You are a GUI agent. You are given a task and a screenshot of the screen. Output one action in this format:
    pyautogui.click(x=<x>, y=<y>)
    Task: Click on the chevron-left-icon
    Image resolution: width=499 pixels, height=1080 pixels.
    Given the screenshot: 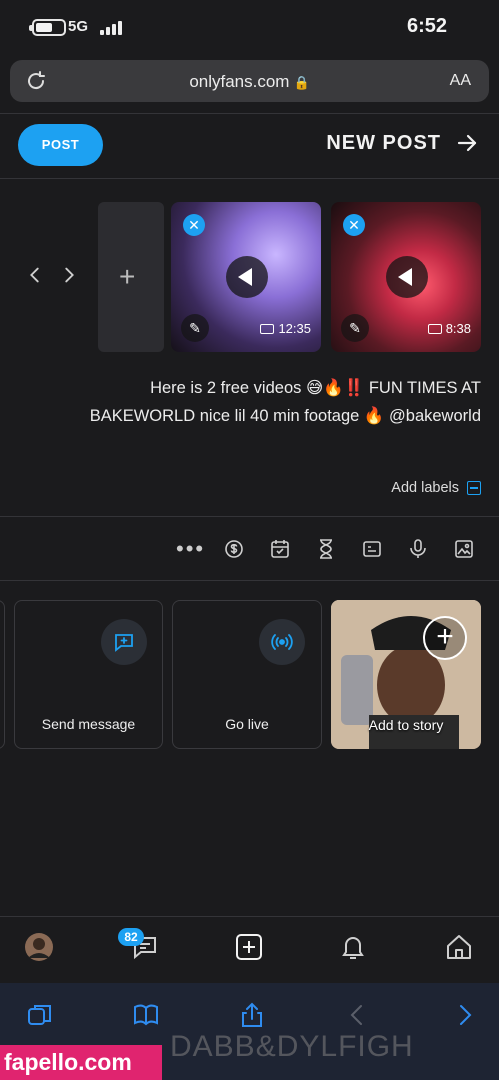 What is the action you would take?
    pyautogui.click(x=35, y=275)
    